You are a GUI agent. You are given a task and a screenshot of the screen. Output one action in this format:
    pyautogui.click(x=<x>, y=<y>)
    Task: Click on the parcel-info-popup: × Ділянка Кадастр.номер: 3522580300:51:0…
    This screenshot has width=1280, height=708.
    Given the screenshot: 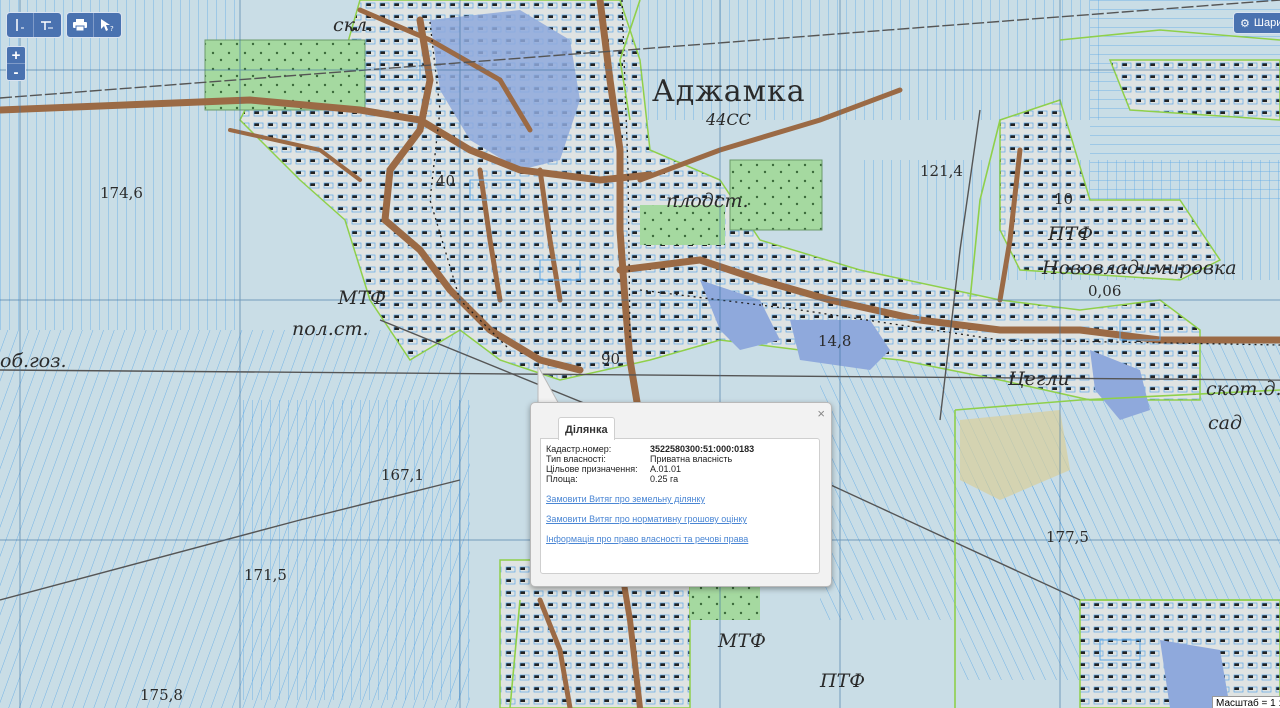 What is the action you would take?
    pyautogui.click(x=681, y=494)
    